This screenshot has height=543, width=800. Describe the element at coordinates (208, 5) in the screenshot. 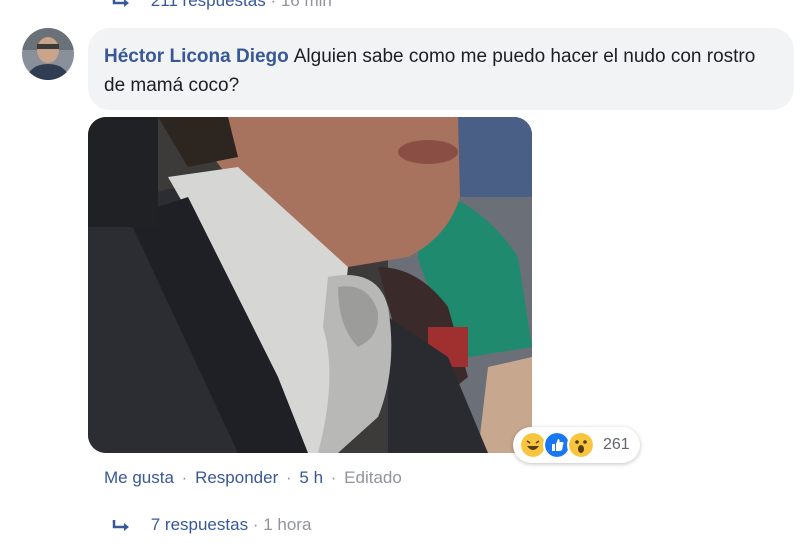

I see `previous-replies-link: 211 respuestas` at that location.